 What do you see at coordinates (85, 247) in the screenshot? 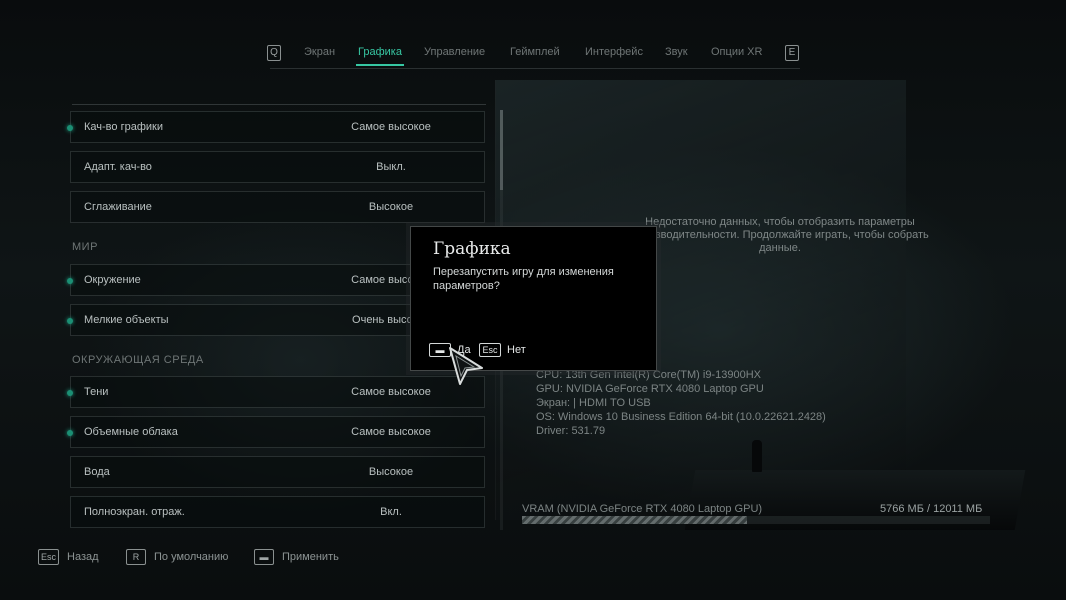
I see `section-world-heading: МИР` at bounding box center [85, 247].